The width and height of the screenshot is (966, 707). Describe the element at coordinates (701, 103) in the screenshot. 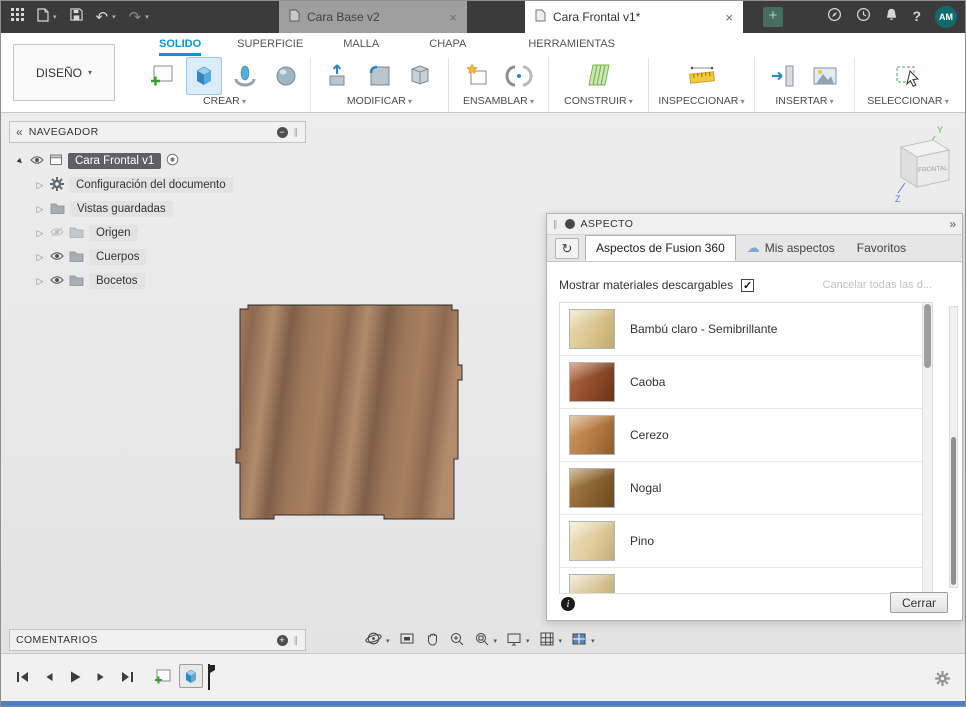

I see `group-label-inspeccionar: INSPECCIONAR` at that location.